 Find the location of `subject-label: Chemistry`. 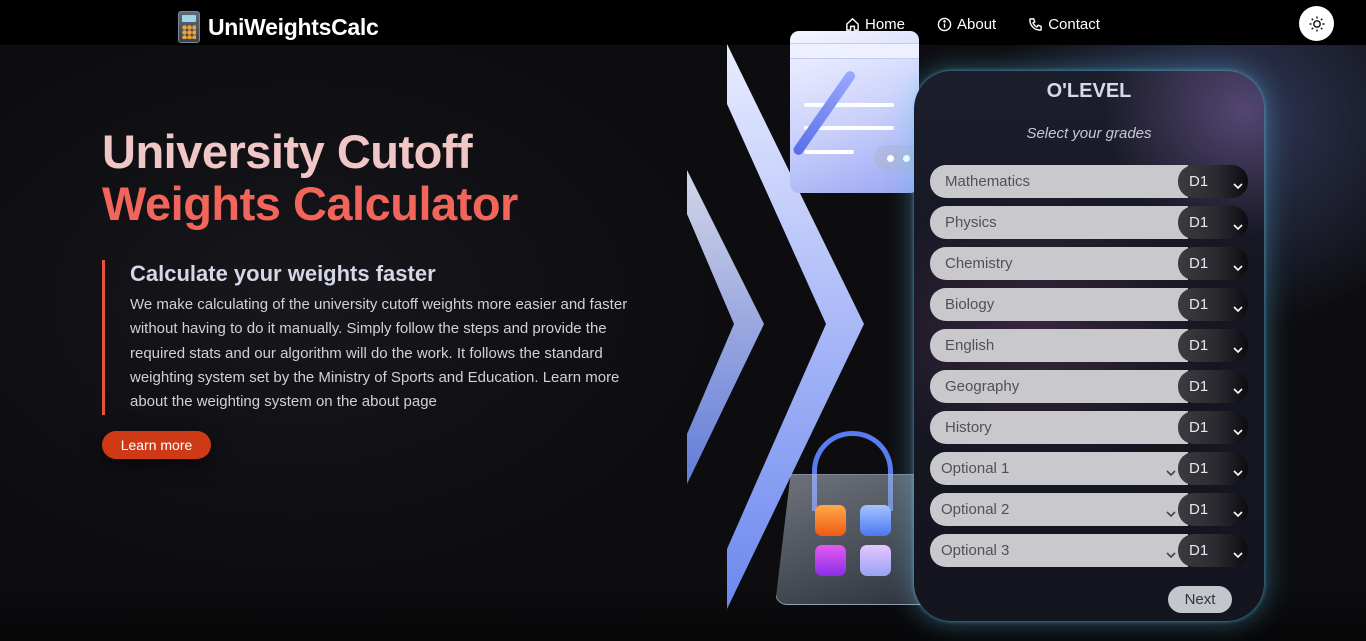

subject-label: Chemistry is located at coordinates (1059, 263).